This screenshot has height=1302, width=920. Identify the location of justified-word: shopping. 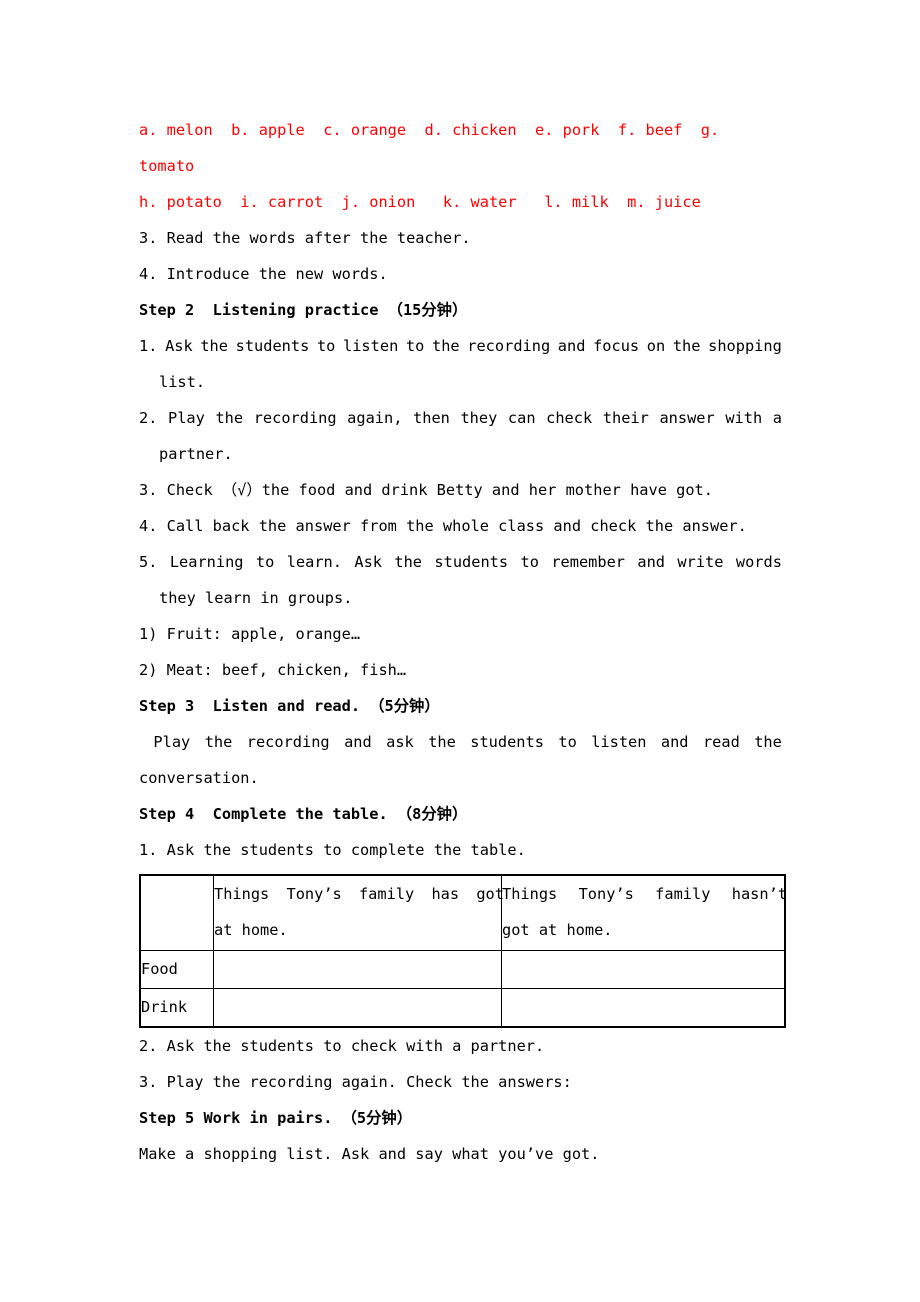
(745, 346).